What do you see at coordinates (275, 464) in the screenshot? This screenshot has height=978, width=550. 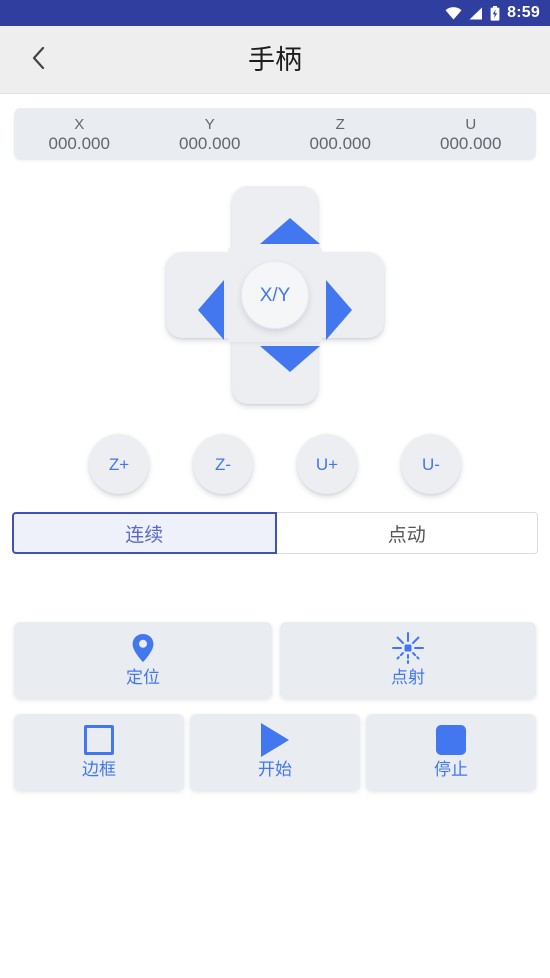 I see `axis-jog-button-row: Z+ Z- U+ U-` at bounding box center [275, 464].